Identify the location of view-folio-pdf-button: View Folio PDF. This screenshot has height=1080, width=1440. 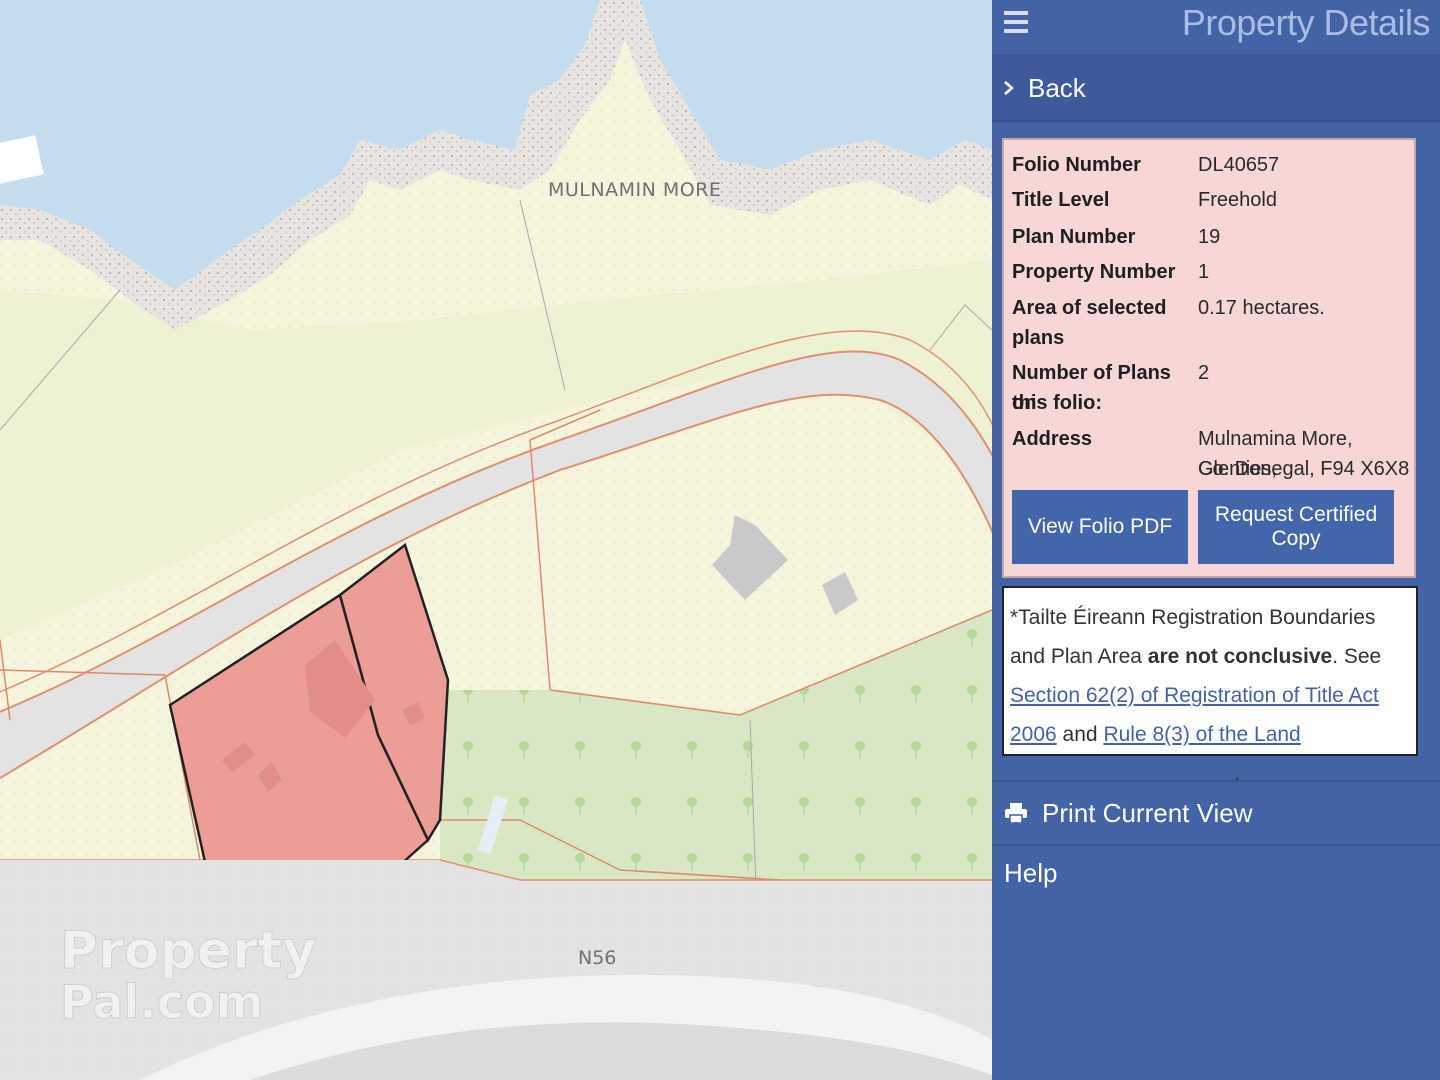
(1100, 527).